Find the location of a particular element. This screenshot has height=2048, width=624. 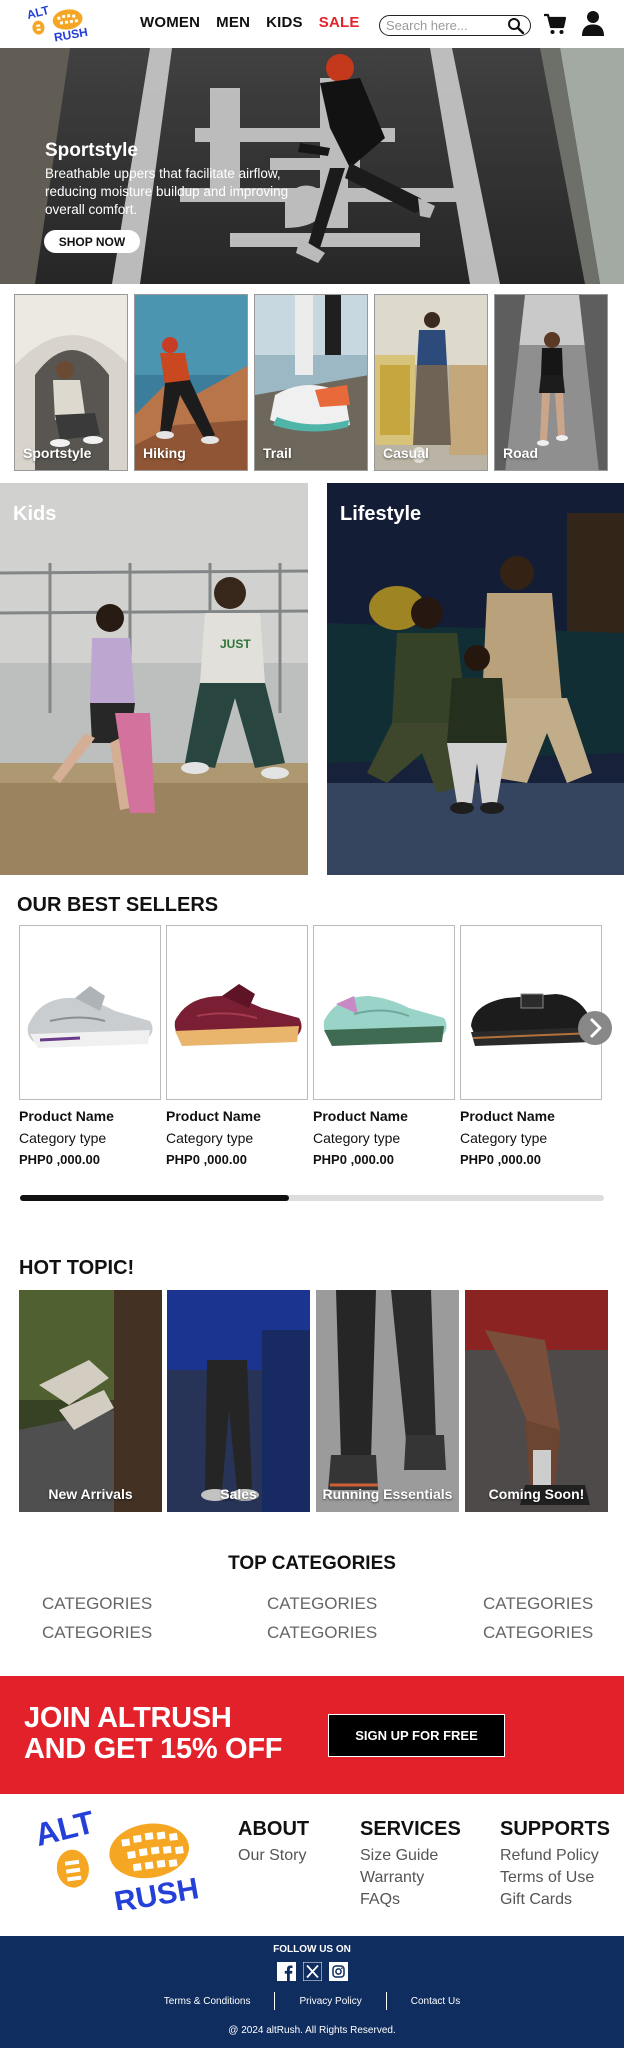

privacy-link: Privacy Policy is located at coordinates (330, 2001).